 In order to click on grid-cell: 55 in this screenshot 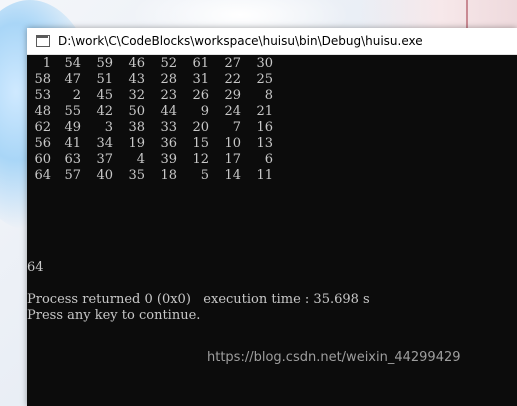, I will do `click(72, 111)`.